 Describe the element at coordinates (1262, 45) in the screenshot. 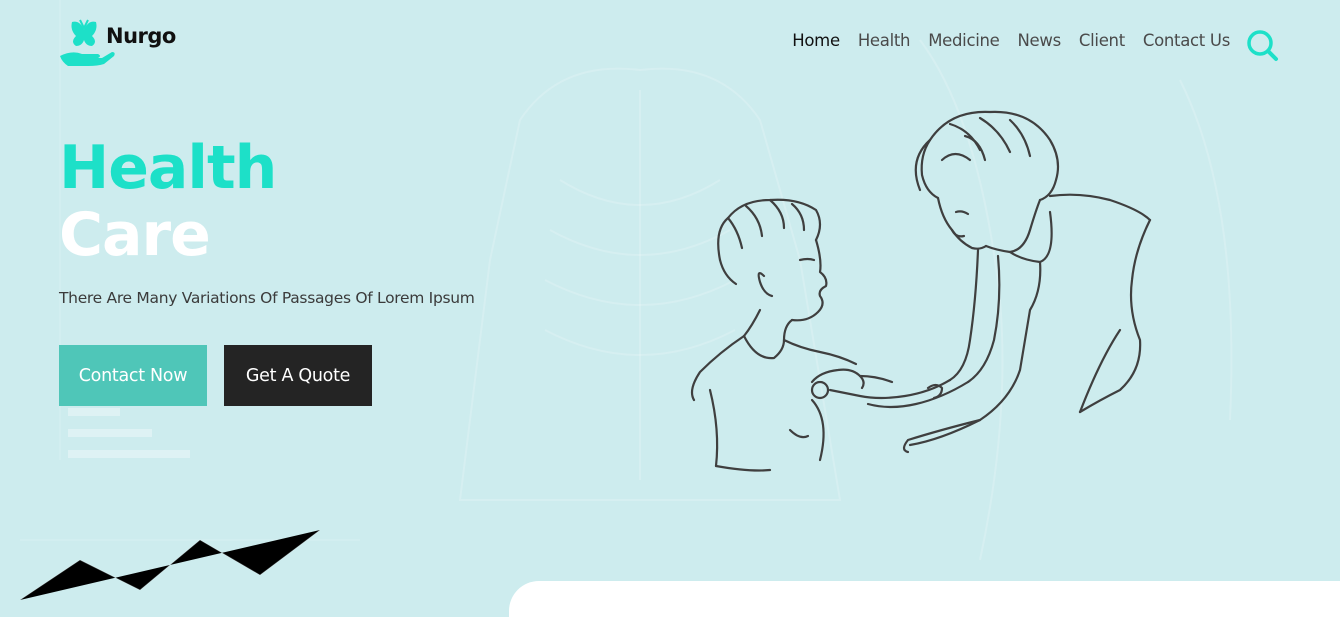

I see `search-icon` at that location.